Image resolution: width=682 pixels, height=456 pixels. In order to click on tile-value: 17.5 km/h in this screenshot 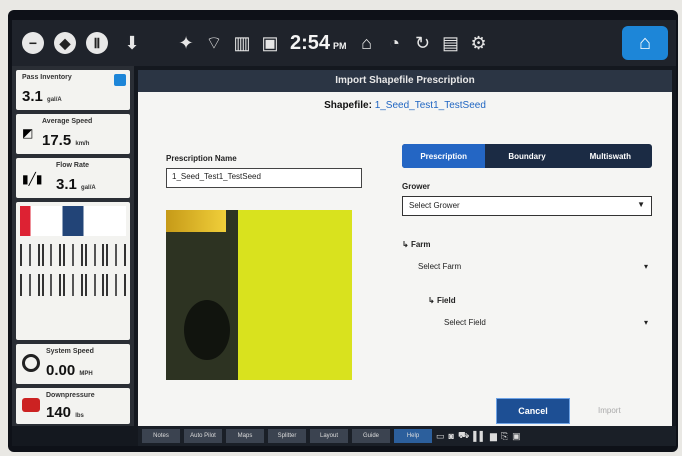, I will do `click(66, 140)`.